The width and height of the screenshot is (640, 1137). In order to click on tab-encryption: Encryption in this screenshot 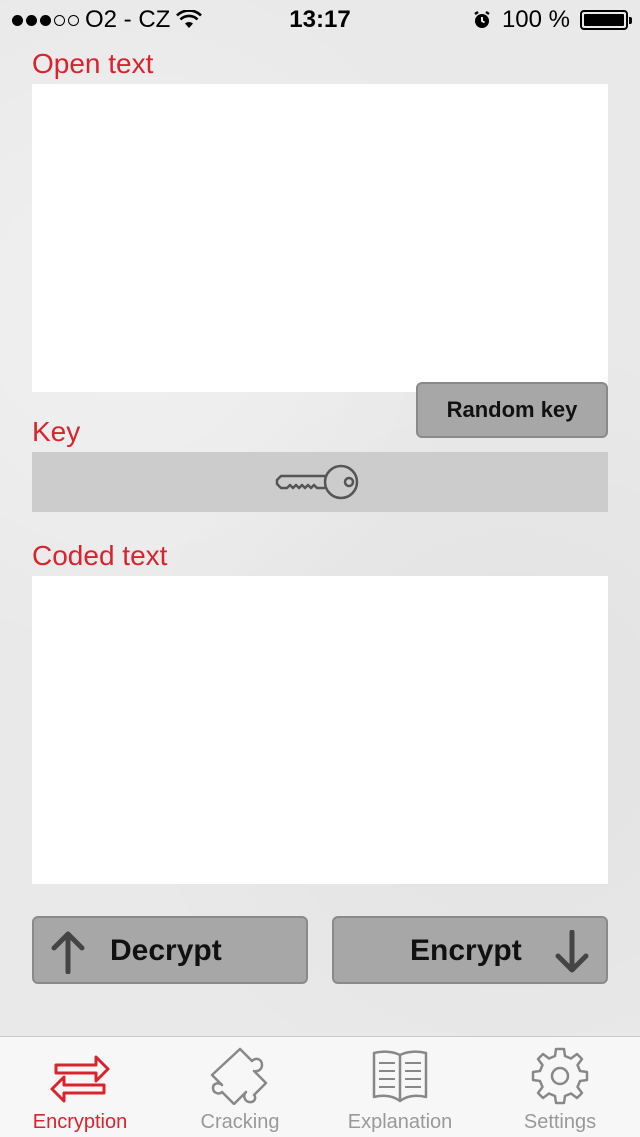, I will do `click(80, 1087)`.